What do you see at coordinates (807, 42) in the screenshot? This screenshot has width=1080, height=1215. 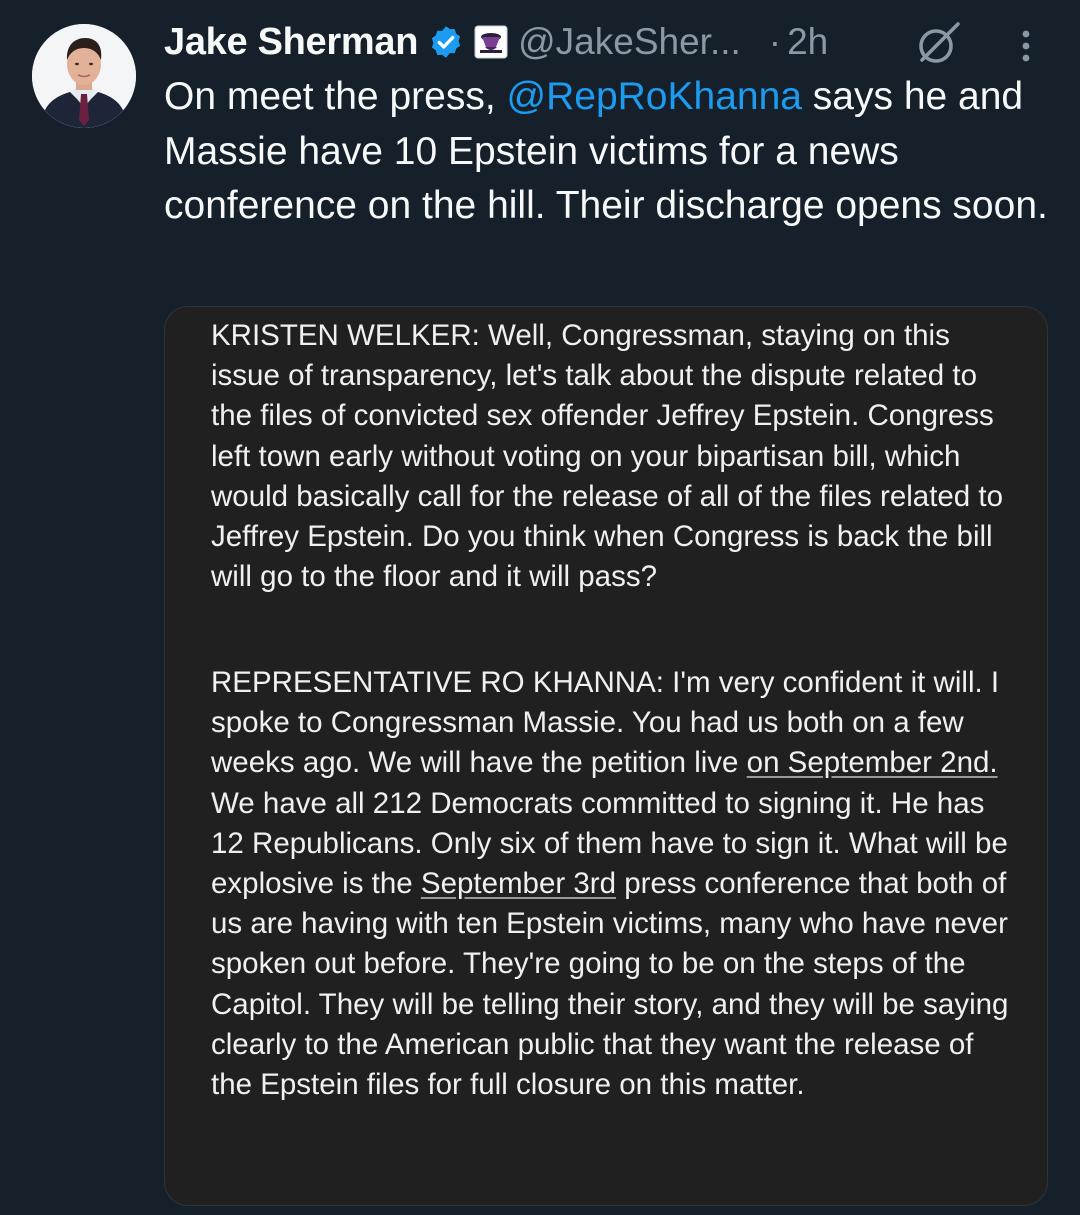 I see `timestamp: 2h` at bounding box center [807, 42].